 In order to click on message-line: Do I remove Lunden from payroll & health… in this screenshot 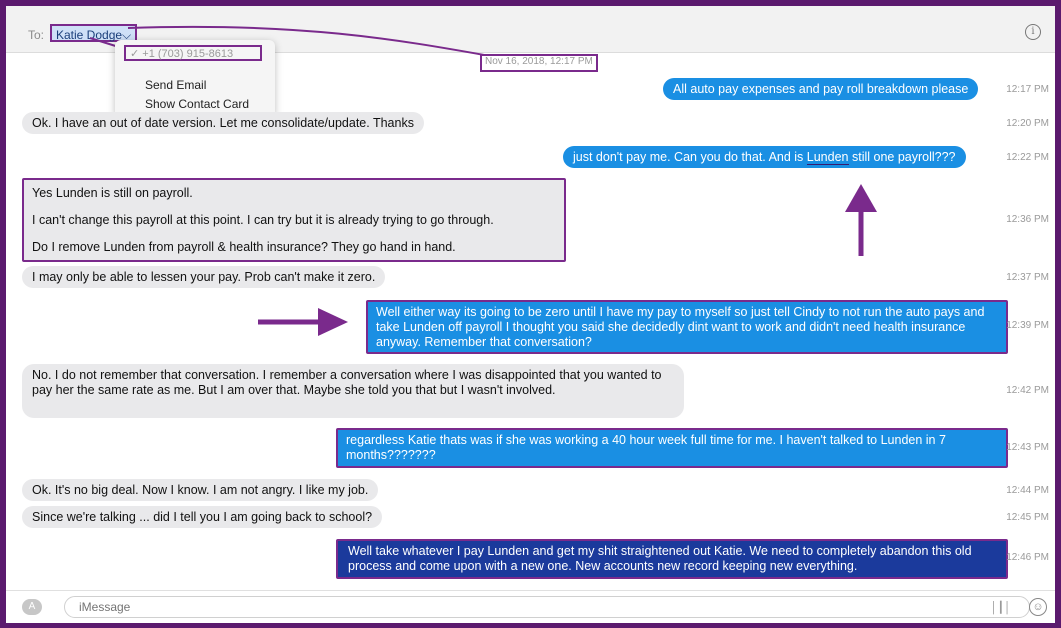, I will do `click(244, 247)`.